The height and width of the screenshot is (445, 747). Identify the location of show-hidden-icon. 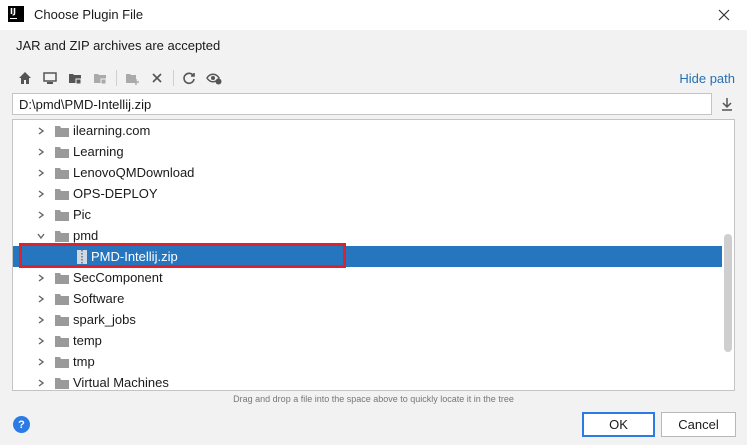
(214, 79).